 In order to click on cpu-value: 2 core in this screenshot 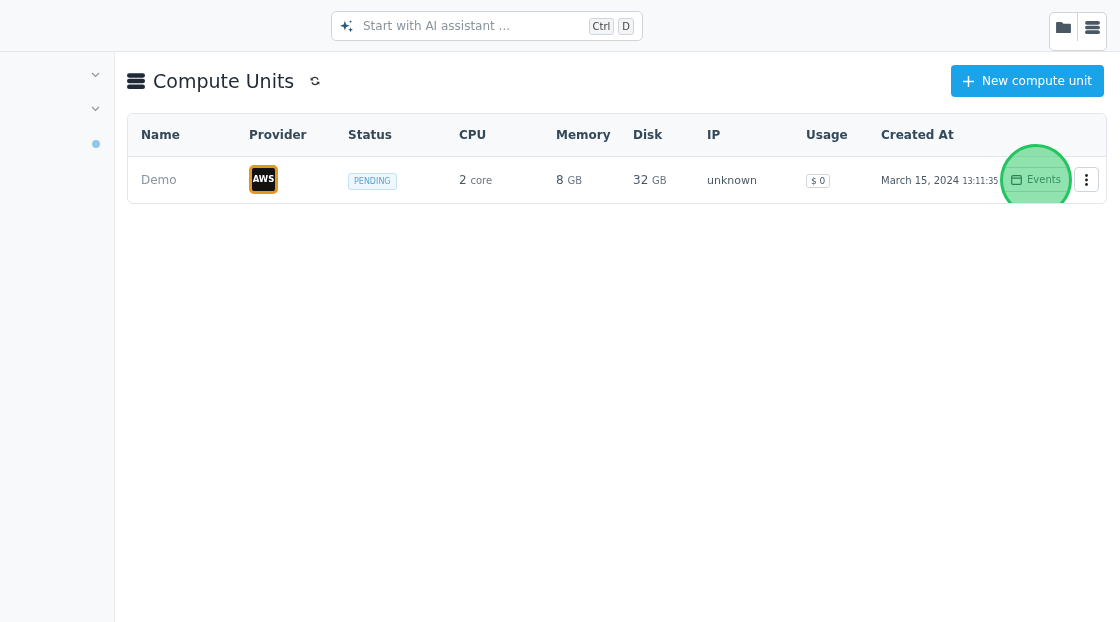, I will do `click(476, 179)`.